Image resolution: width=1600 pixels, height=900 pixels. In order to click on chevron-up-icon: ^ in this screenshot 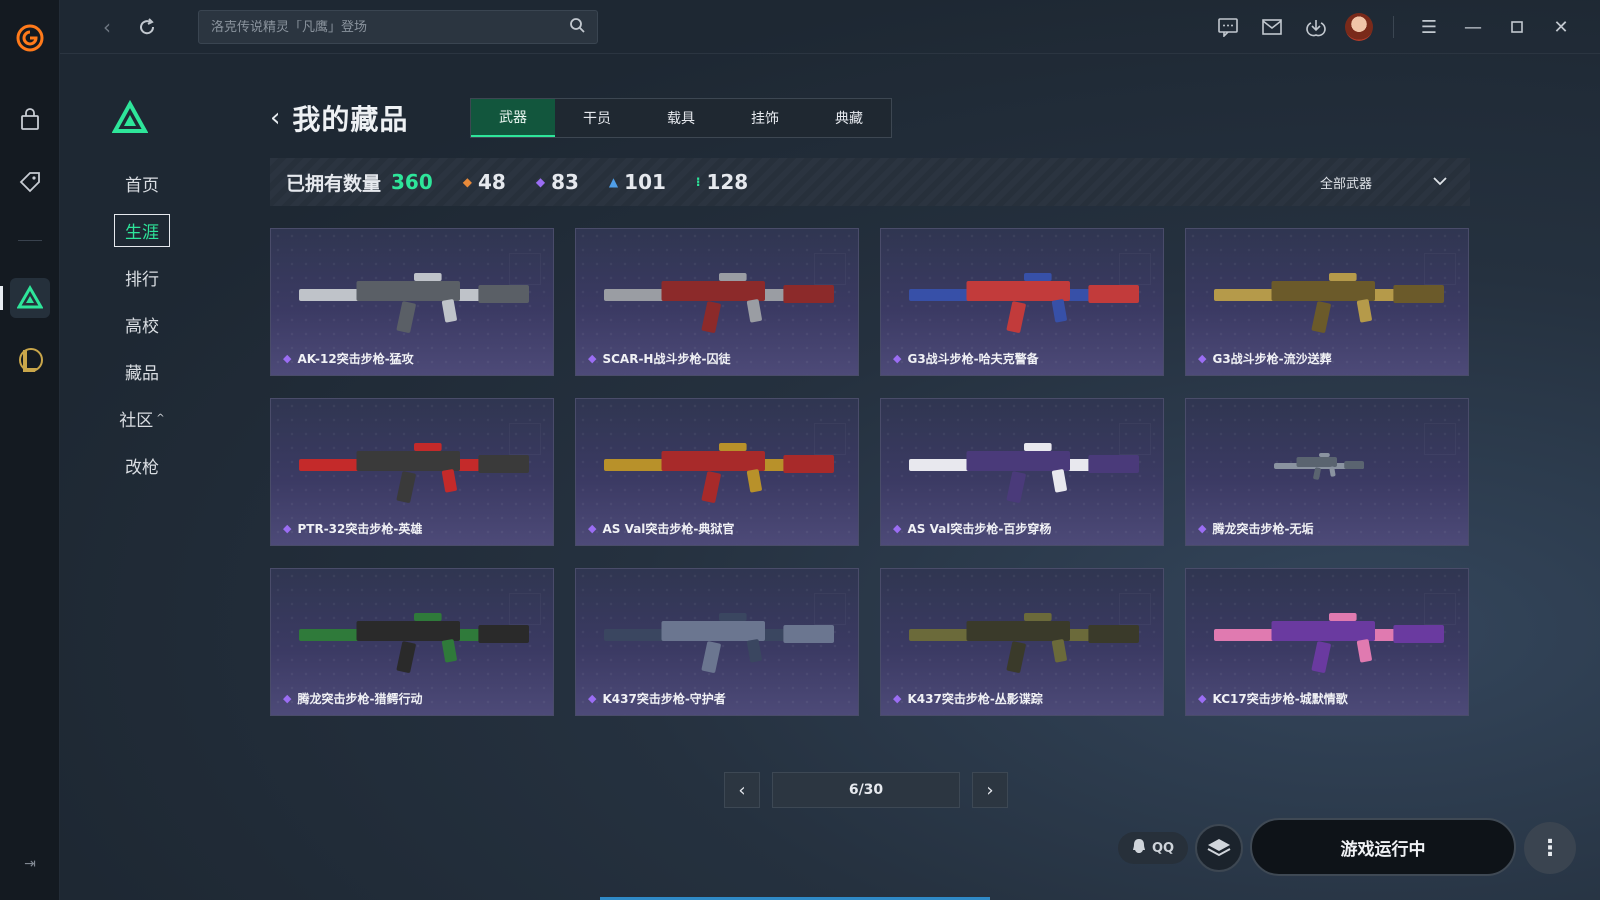, I will do `click(160, 418)`.